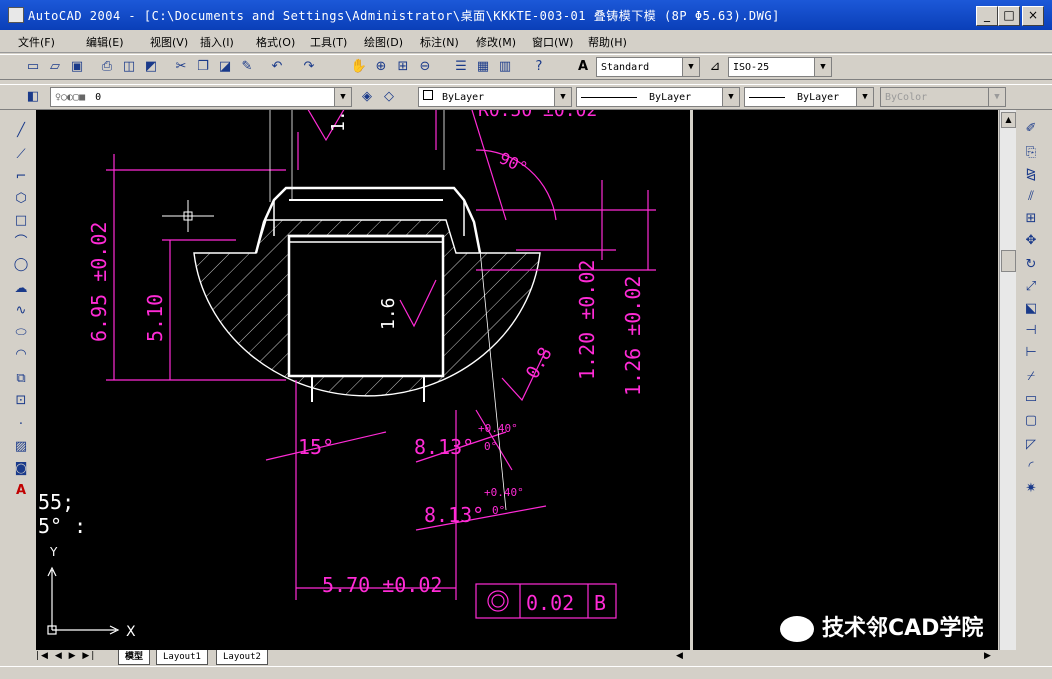  What do you see at coordinates (1031, 489) in the screenshot?
I see `explode-icon: ✷` at bounding box center [1031, 489].